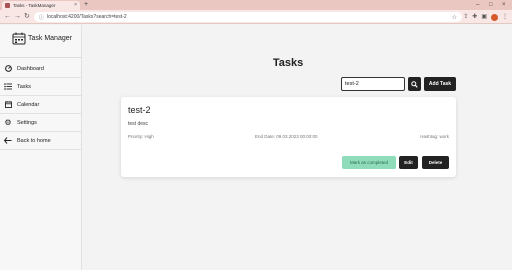 Image resolution: width=512 pixels, height=270 pixels. What do you see at coordinates (8, 105) in the screenshot?
I see `calendar-icon` at bounding box center [8, 105].